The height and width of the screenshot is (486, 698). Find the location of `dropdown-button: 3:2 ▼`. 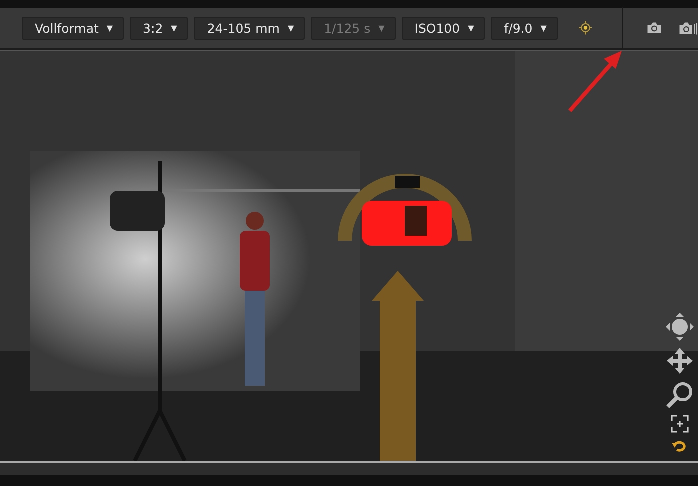

dropdown-button: 3:2 ▼ is located at coordinates (159, 28).